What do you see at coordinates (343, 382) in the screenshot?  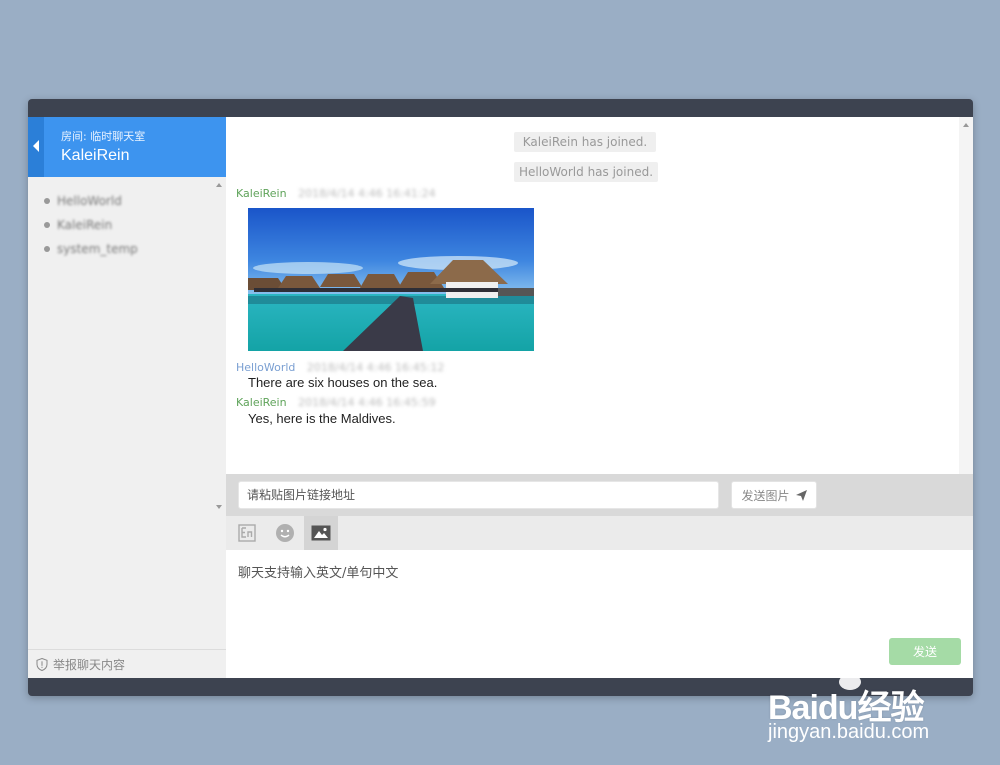 I see `message-text: There are six houses on the sea.` at bounding box center [343, 382].